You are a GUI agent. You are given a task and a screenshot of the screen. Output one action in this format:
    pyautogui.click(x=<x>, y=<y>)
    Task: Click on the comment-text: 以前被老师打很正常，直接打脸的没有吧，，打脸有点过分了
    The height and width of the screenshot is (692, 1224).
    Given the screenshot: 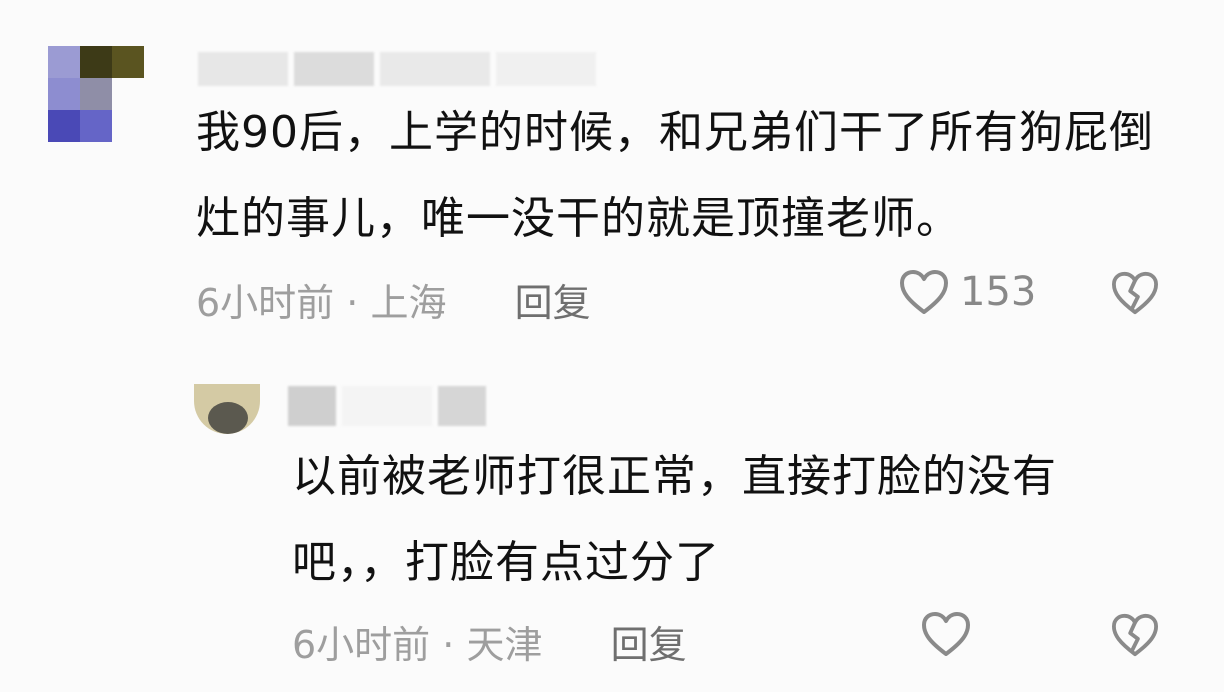 What is the action you would take?
    pyautogui.click(x=674, y=519)
    